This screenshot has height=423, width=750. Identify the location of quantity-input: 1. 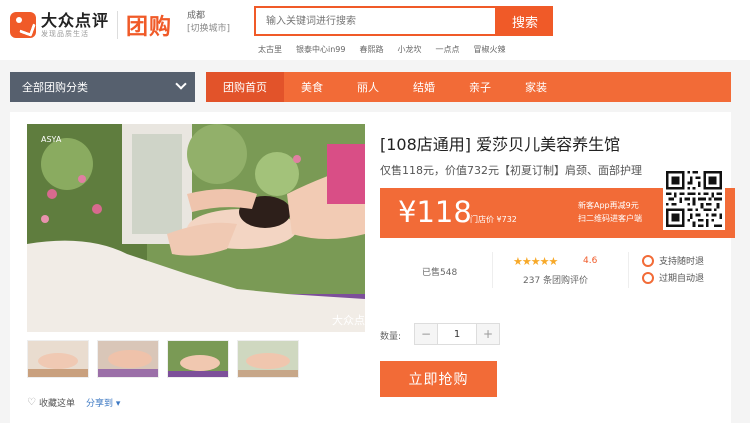
(457, 334).